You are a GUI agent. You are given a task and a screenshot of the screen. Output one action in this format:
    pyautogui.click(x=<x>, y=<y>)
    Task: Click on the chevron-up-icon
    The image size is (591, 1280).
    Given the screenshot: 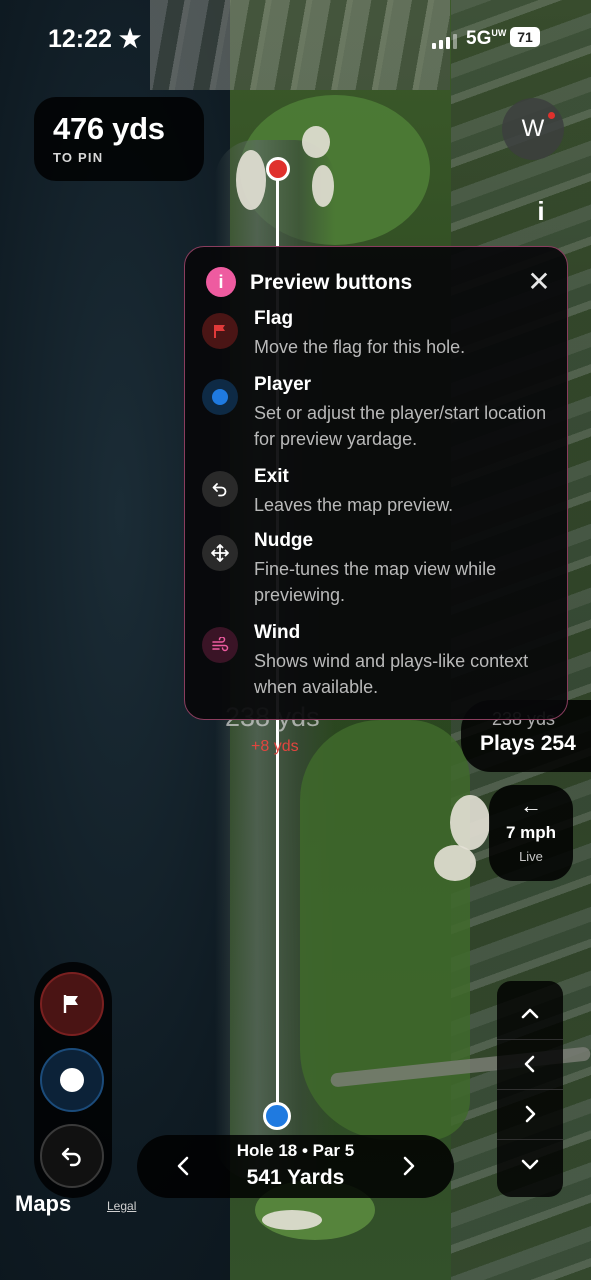 What is the action you would take?
    pyautogui.click(x=530, y=1013)
    